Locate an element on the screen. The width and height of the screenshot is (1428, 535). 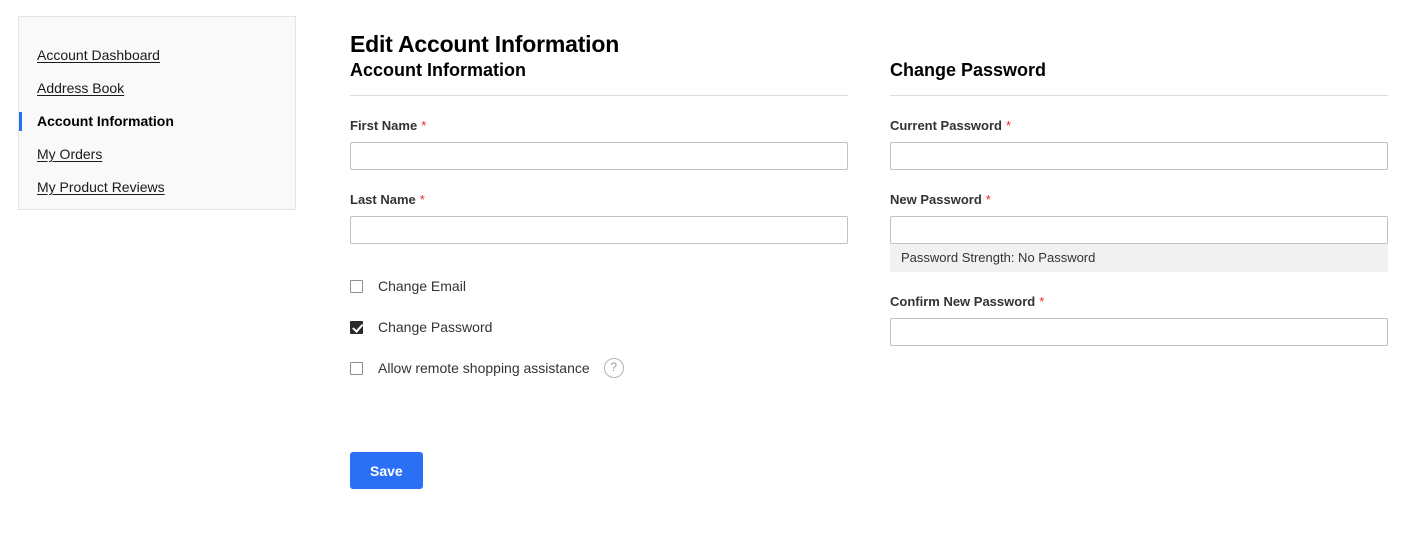
change-email-label: Change Email is located at coordinates (422, 286).